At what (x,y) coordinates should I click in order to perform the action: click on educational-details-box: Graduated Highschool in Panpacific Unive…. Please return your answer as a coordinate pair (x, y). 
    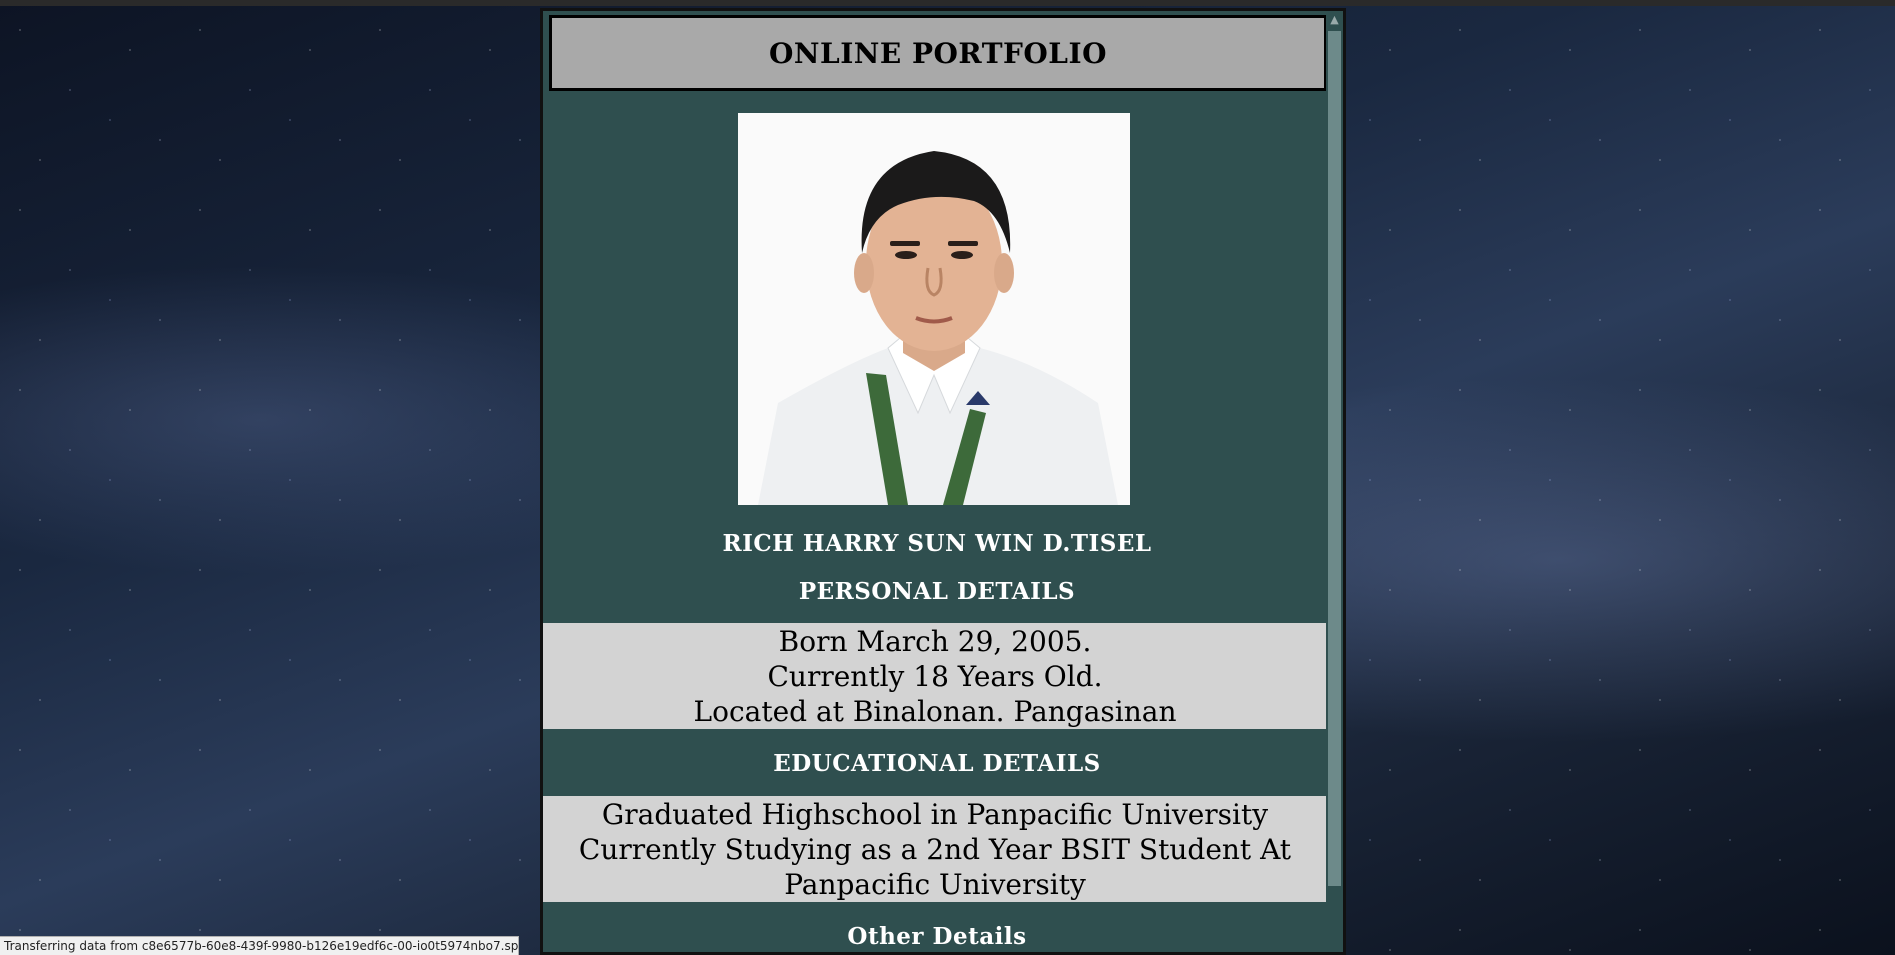
    Looking at the image, I should click on (935, 849).